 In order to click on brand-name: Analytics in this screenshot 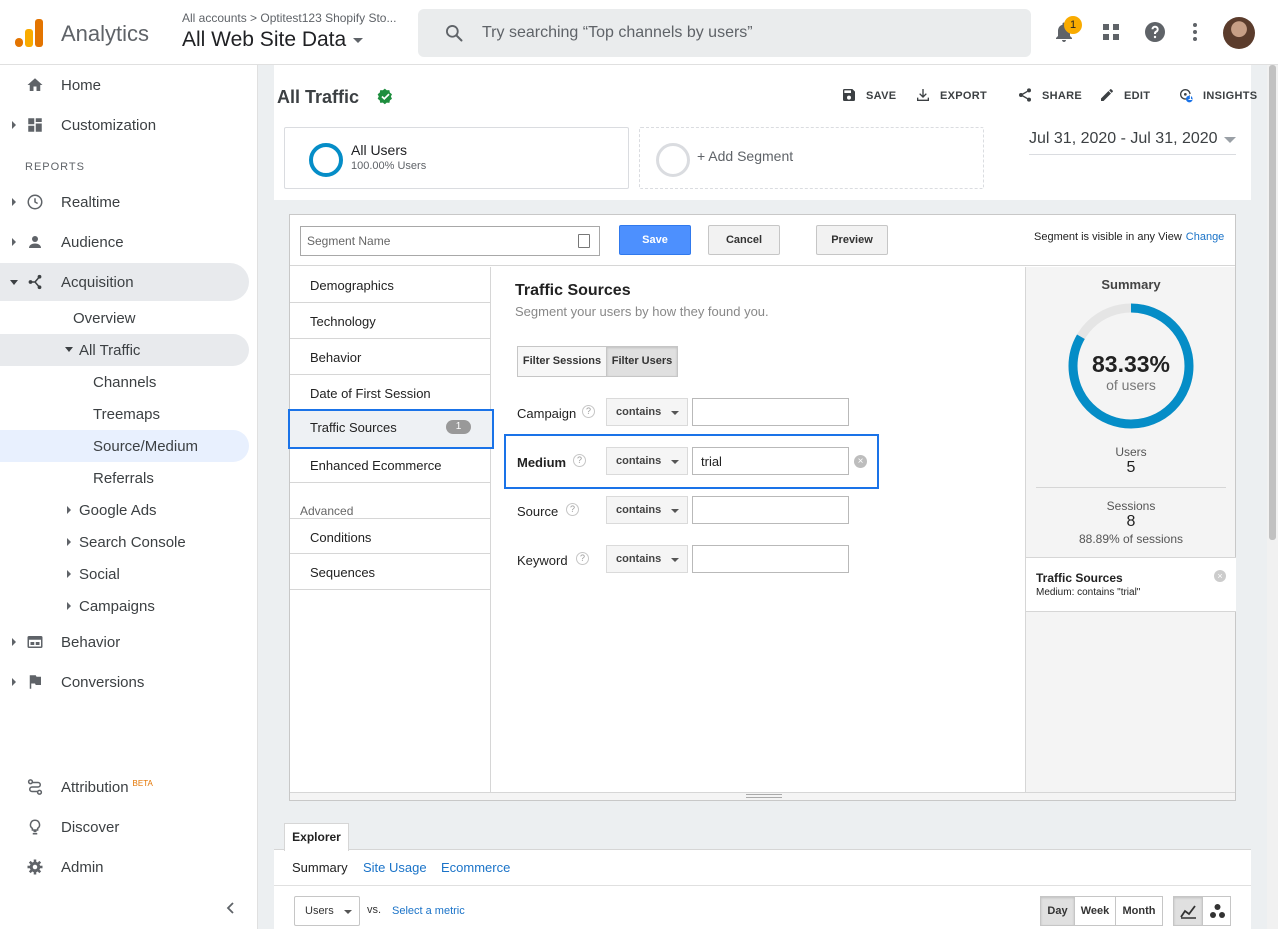, I will do `click(105, 34)`.